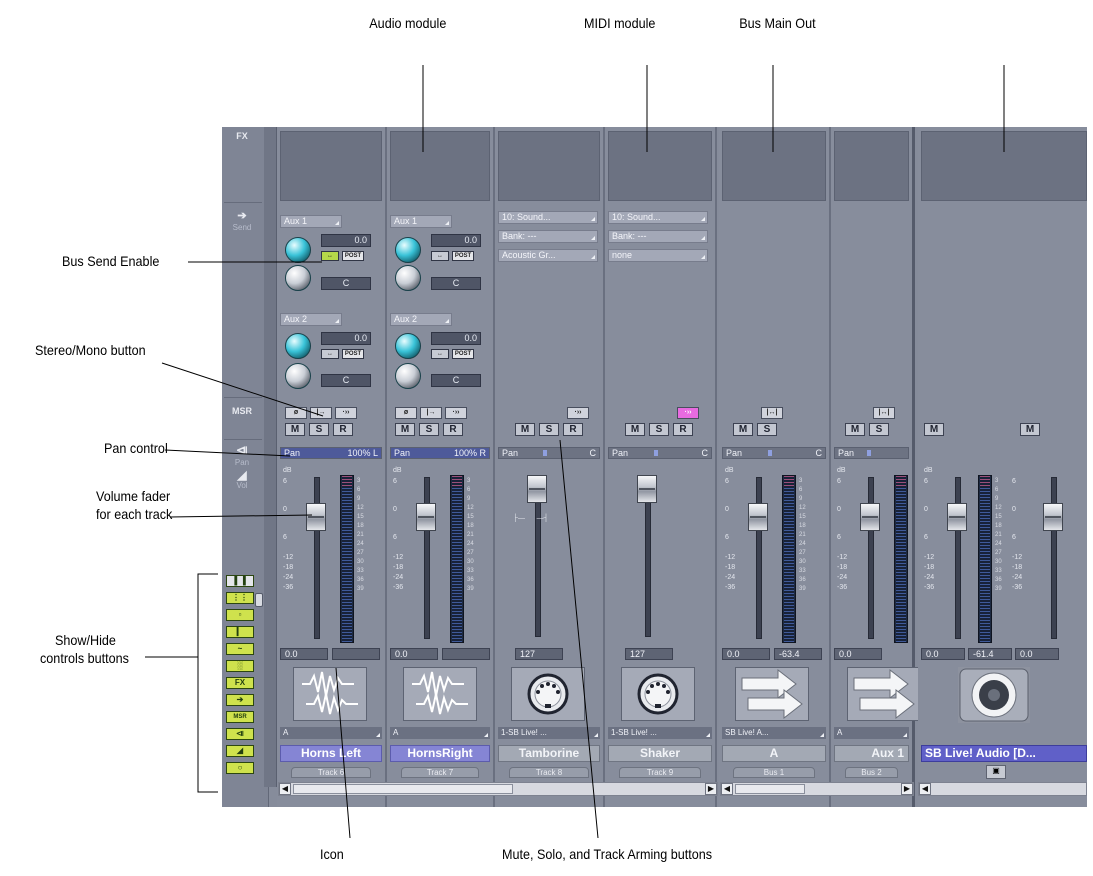 The width and height of the screenshot is (1093, 876). What do you see at coordinates (240, 649) in the screenshot?
I see `show-hide-wave-button: ~` at bounding box center [240, 649].